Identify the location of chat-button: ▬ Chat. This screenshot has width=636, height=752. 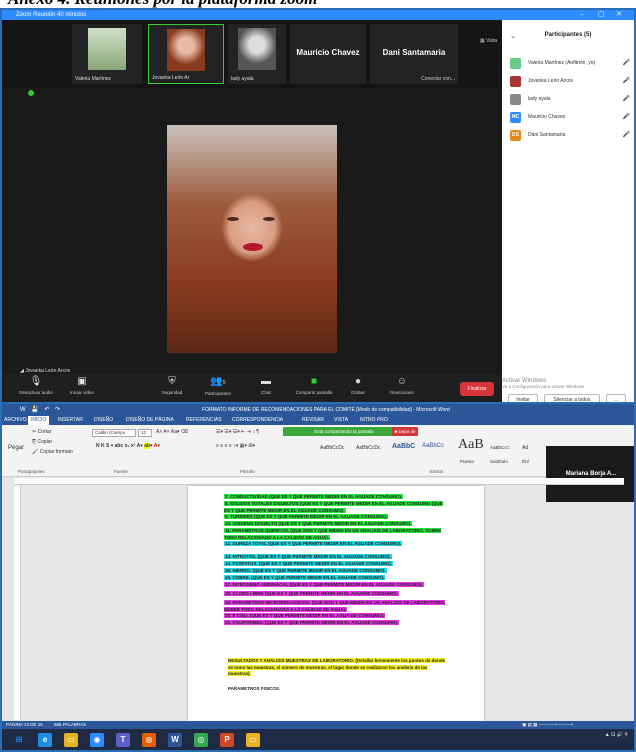
(266, 384).